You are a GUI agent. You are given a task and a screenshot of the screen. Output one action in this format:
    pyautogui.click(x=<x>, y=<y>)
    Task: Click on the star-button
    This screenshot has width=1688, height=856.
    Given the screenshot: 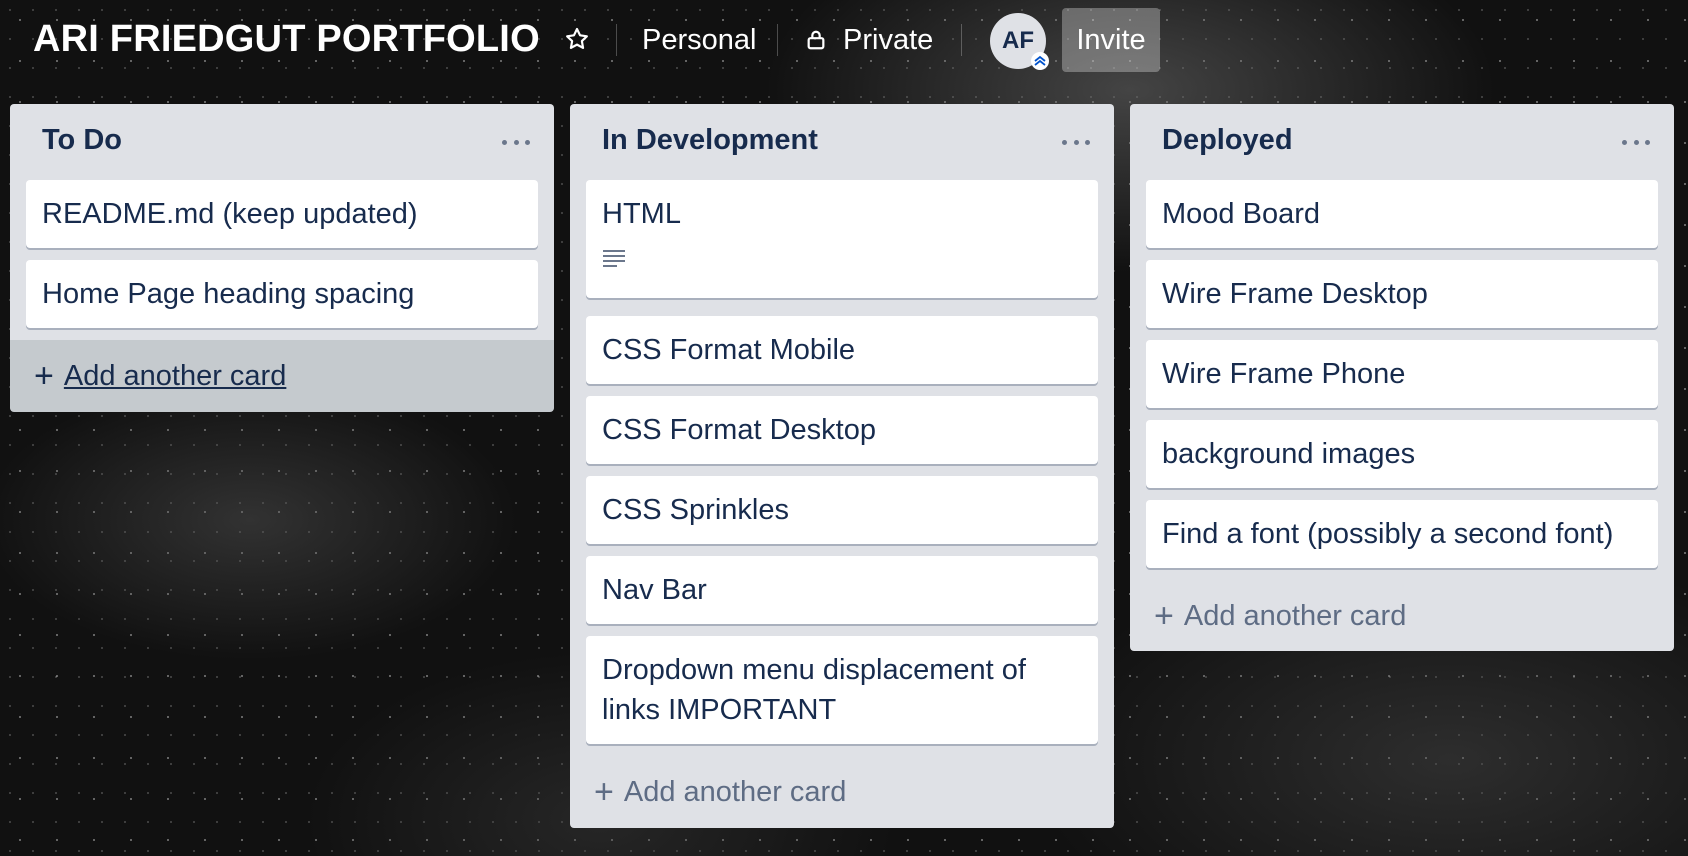 What is the action you would take?
    pyautogui.click(x=577, y=39)
    